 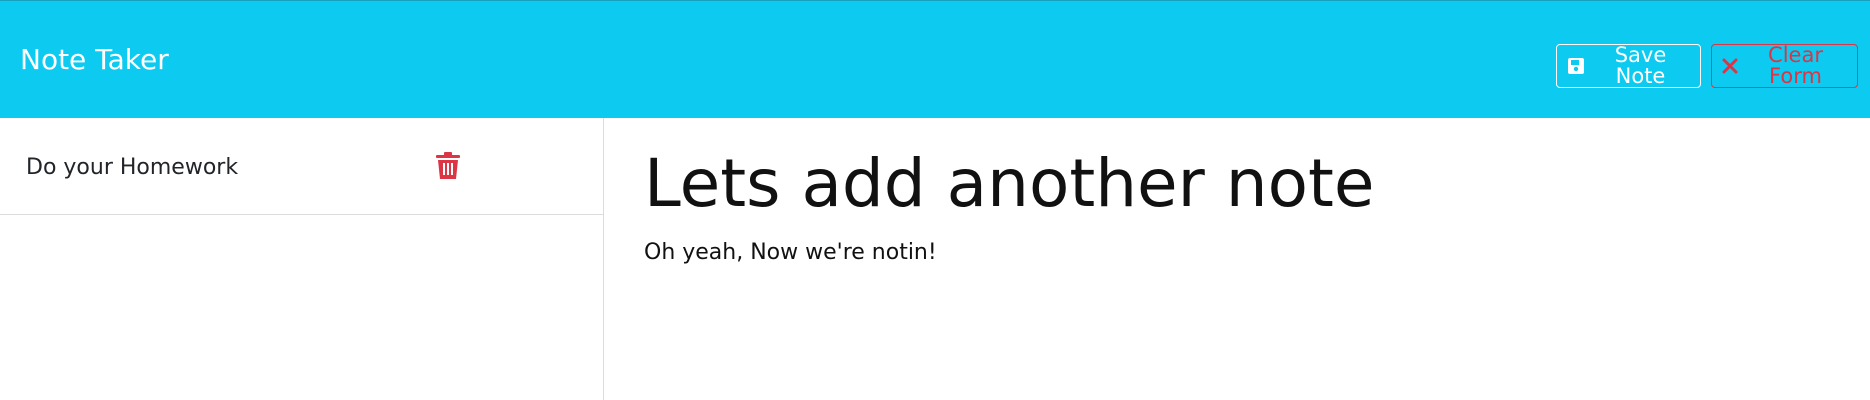 What do you see at coordinates (301, 166) in the screenshot?
I see `note-list-item: Do your Homework` at bounding box center [301, 166].